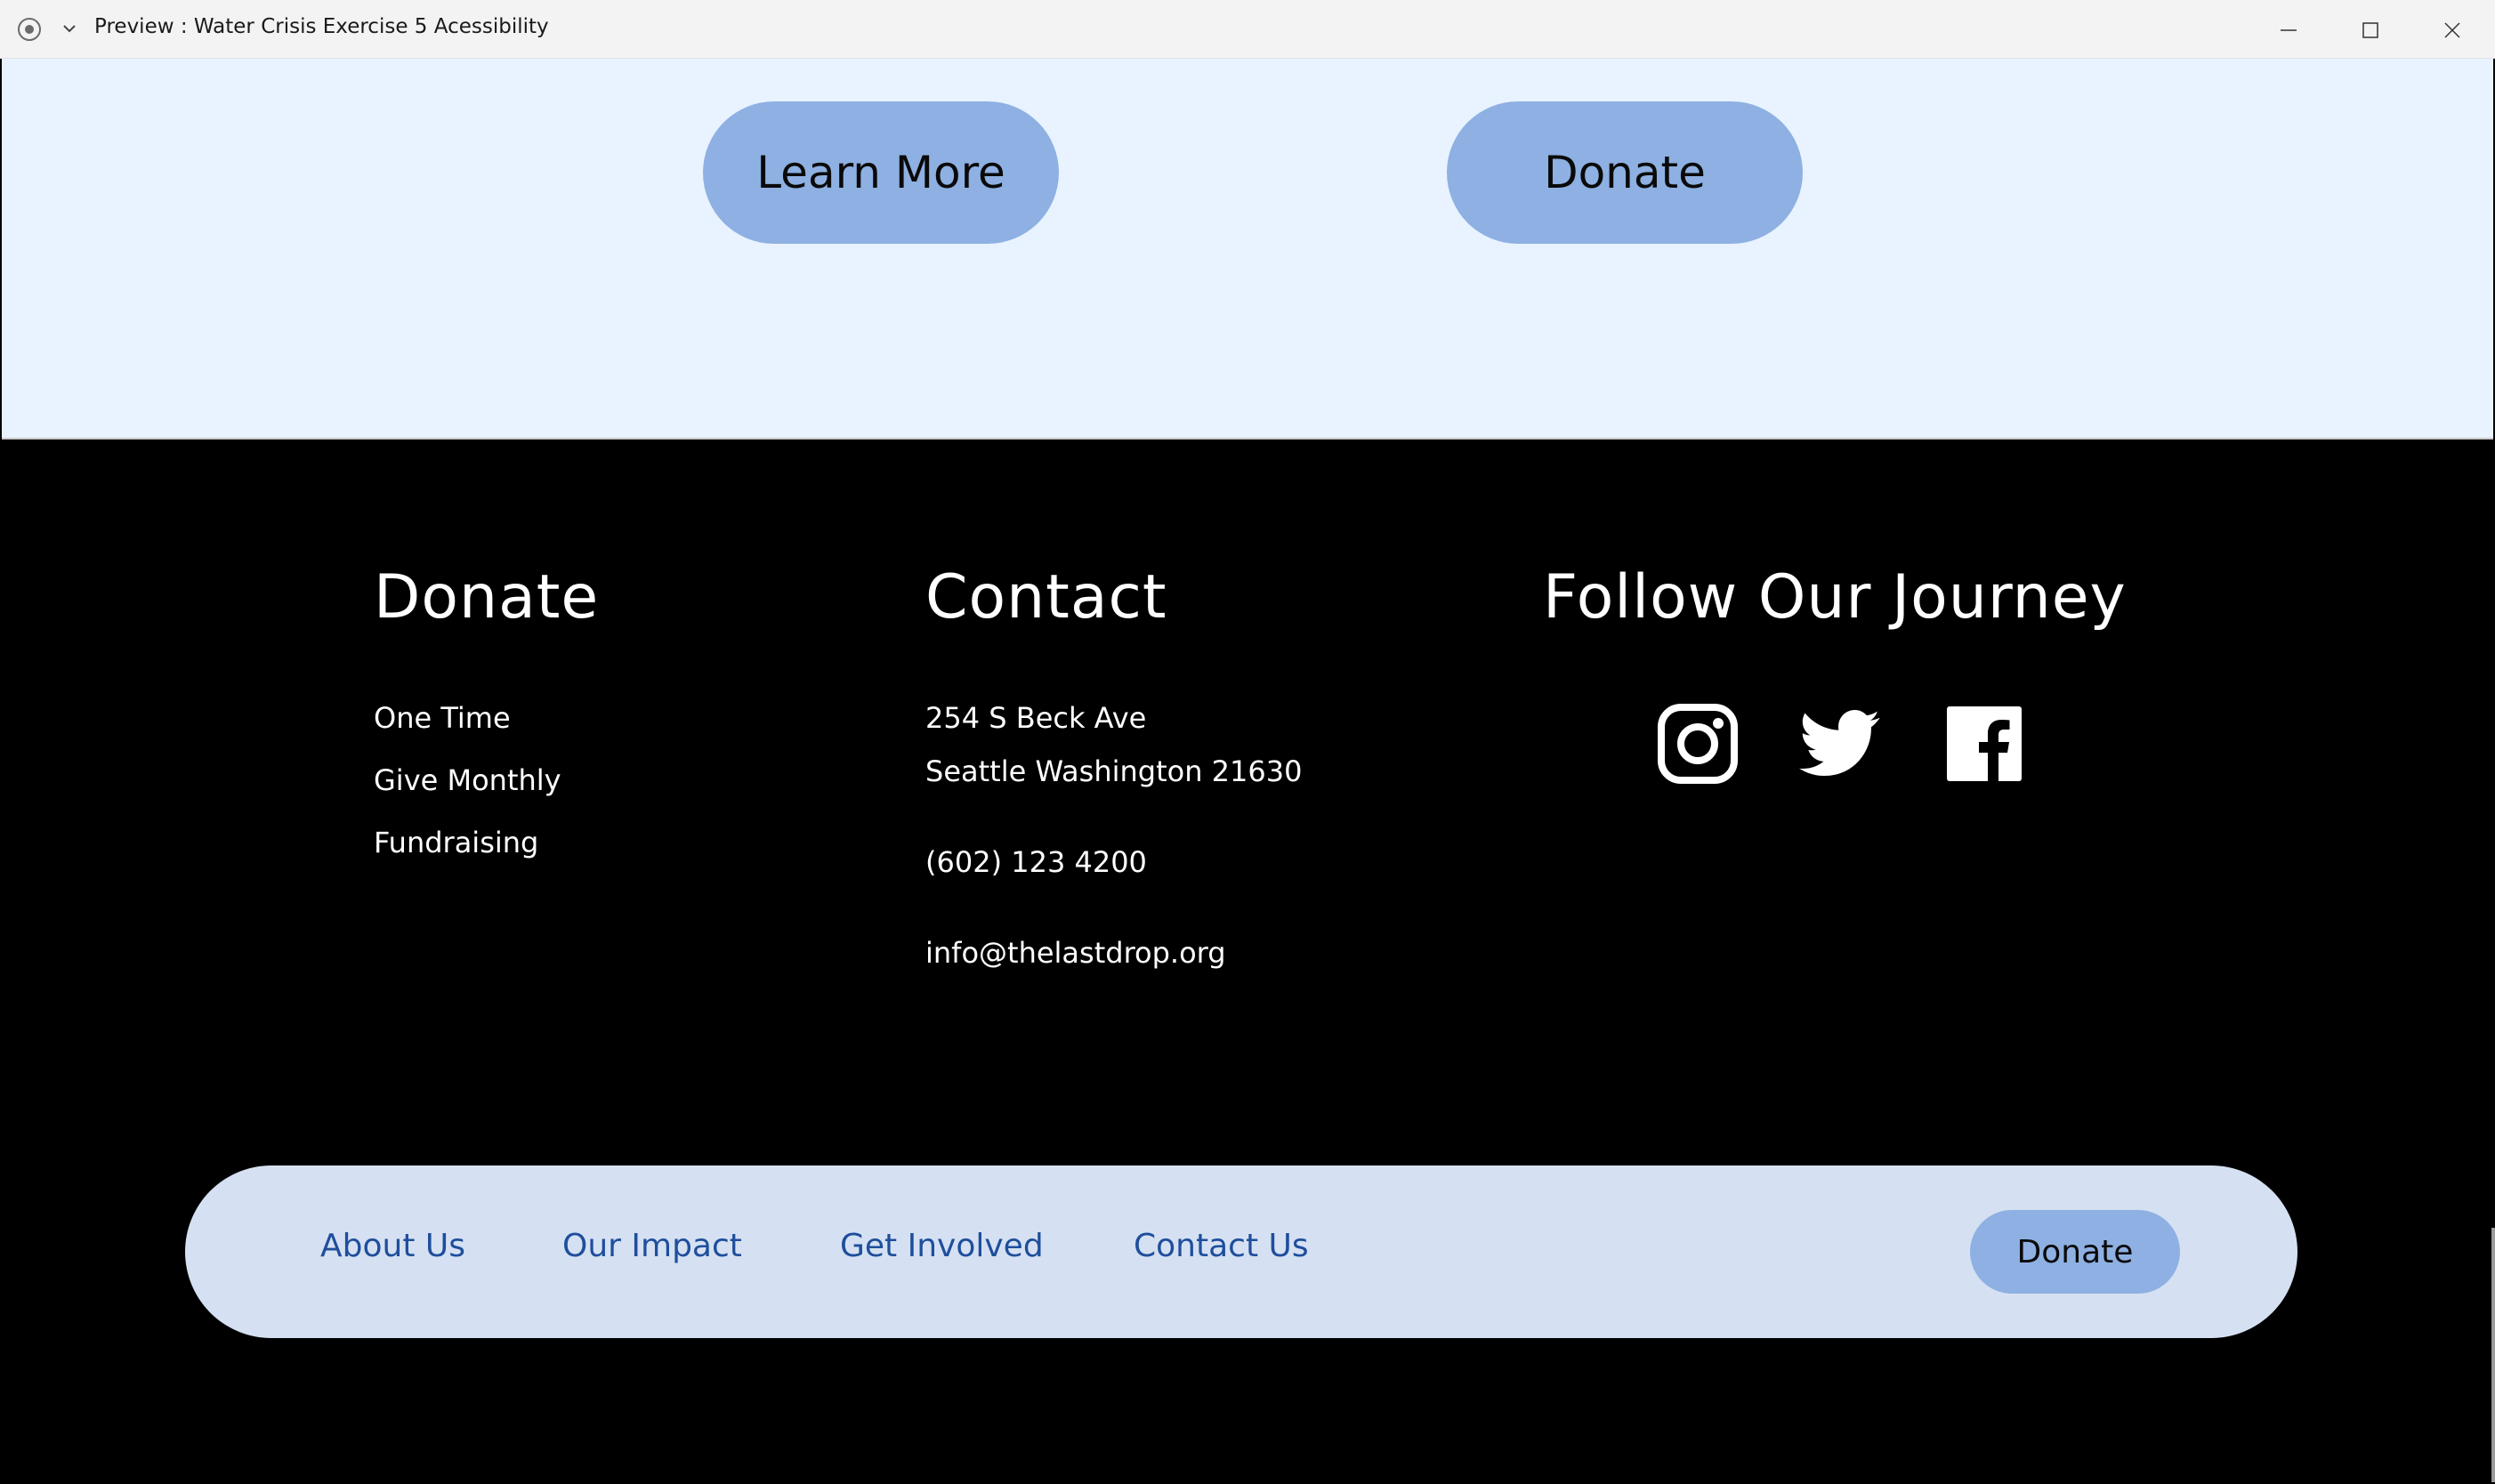 Image resolution: width=2495 pixels, height=1484 pixels. I want to click on record-icon, so click(30, 29).